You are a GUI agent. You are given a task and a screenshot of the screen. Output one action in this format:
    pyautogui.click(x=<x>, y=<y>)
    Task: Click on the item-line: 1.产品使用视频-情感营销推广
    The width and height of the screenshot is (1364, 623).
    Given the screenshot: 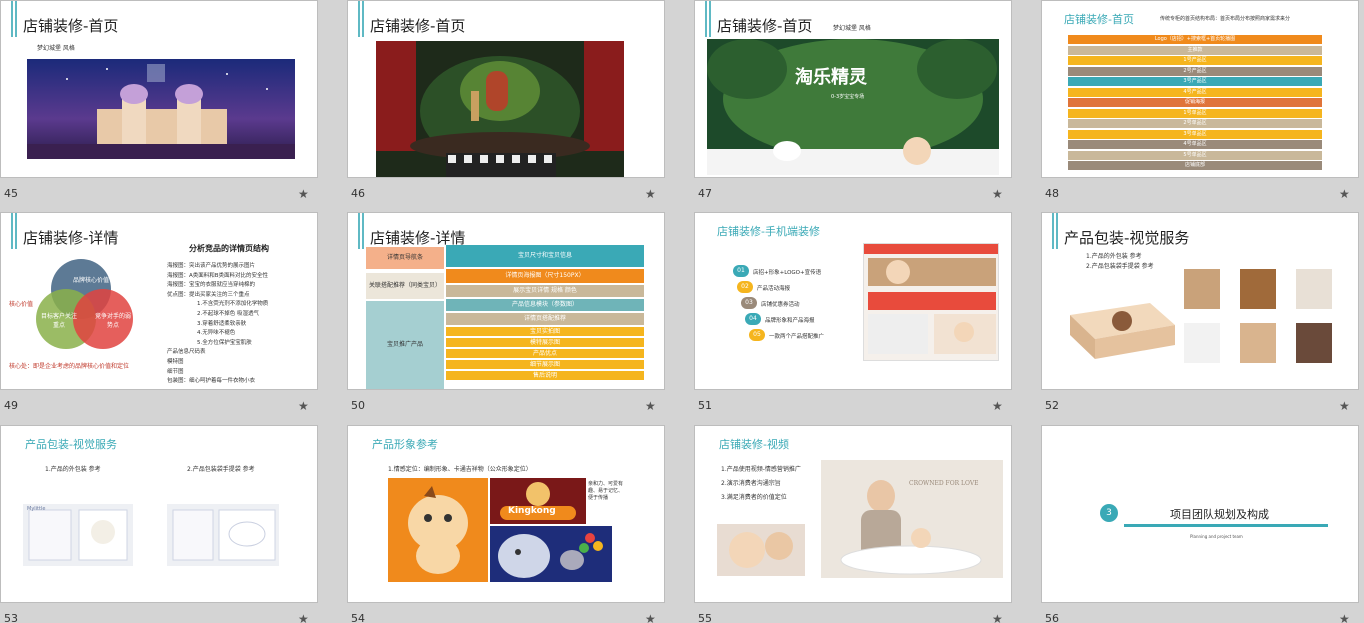 What is the action you would take?
    pyautogui.click(x=761, y=469)
    